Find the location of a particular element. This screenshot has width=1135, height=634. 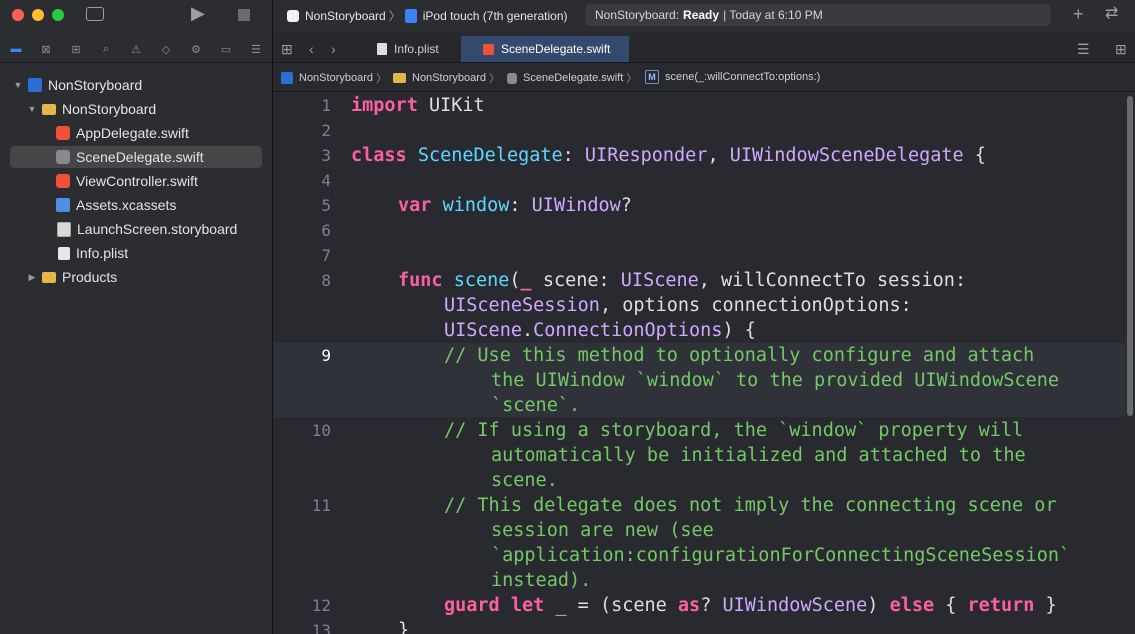

tree-item-project: ▼ NonStoryboard is located at coordinates (77, 85).